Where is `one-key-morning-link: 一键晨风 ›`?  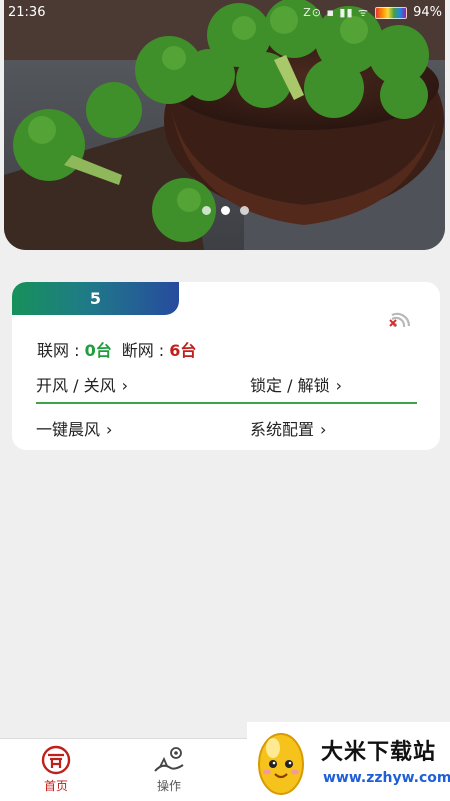
one-key-morning-link: 一键晨风 › is located at coordinates (74, 428).